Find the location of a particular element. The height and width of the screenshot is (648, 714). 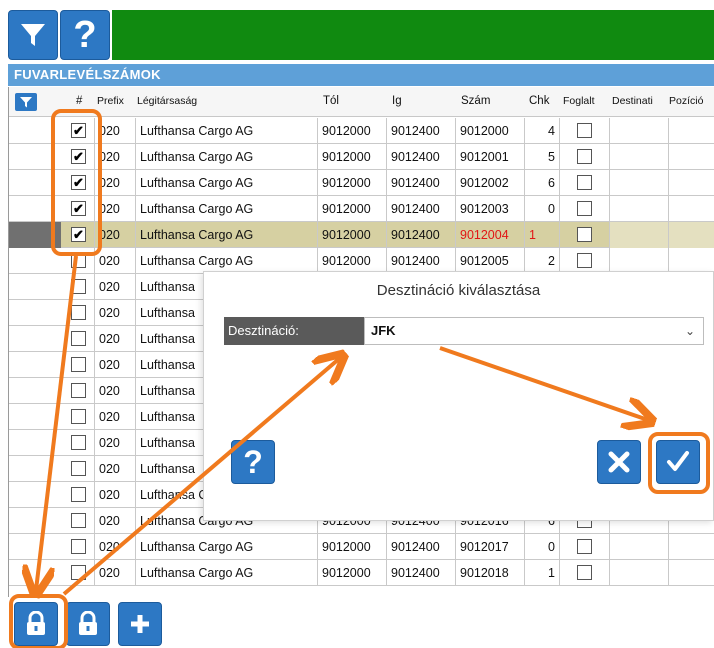

column-filter-button is located at coordinates (26, 102).